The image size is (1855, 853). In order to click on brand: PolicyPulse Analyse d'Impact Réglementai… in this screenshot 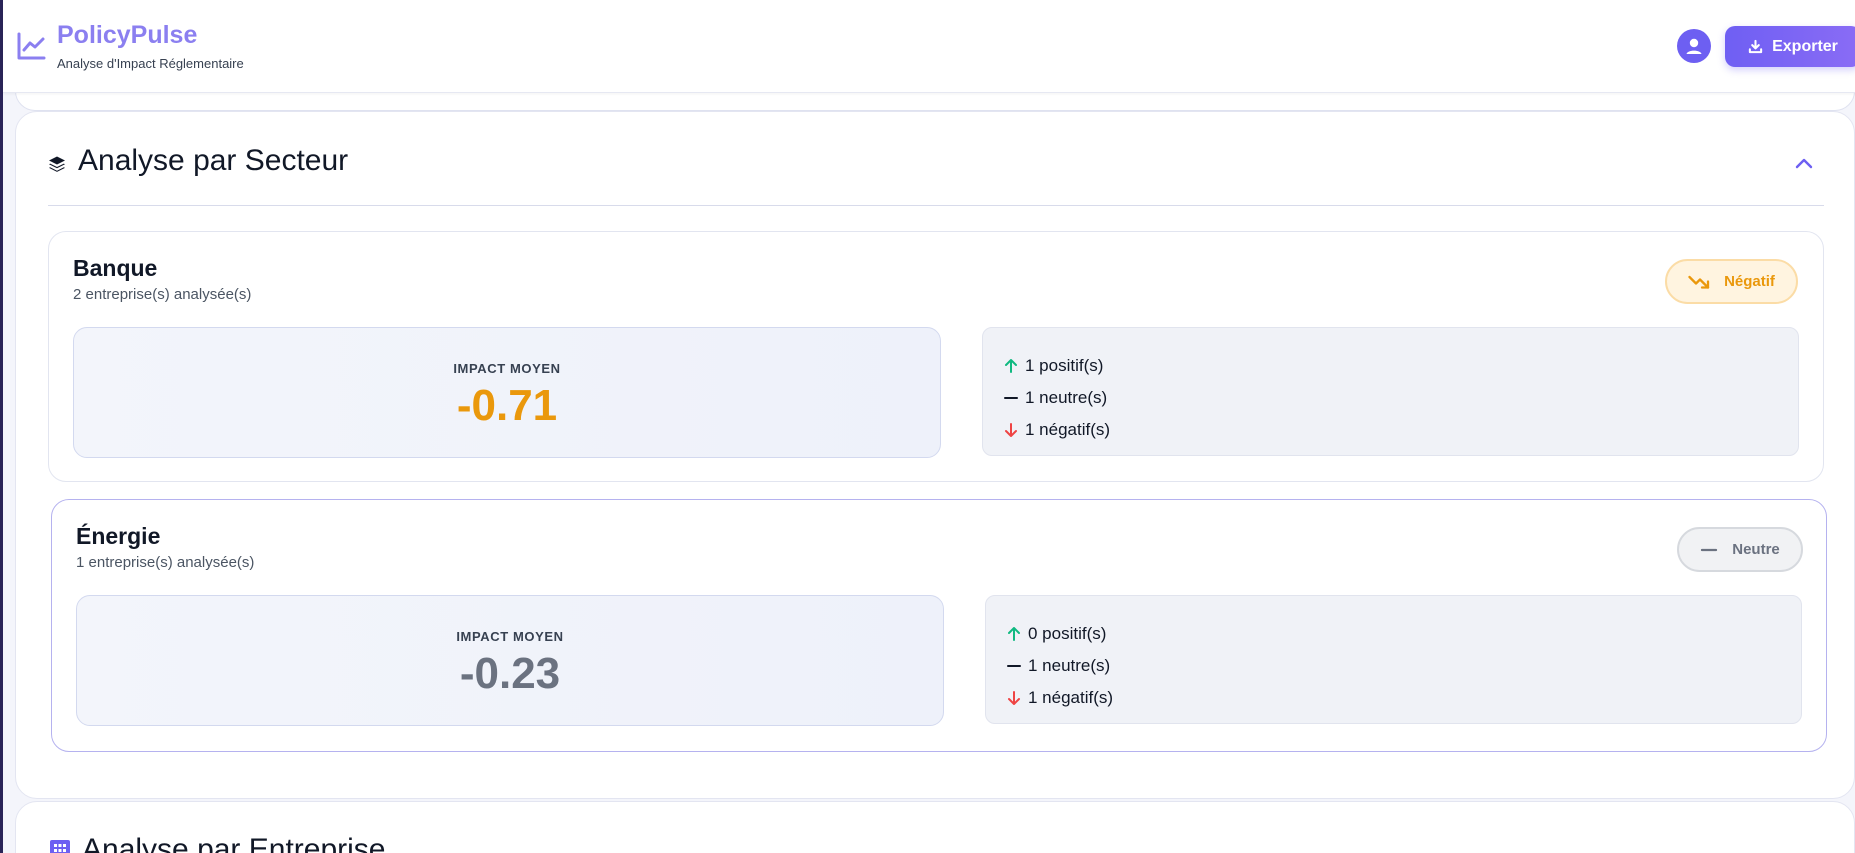, I will do `click(129, 44)`.